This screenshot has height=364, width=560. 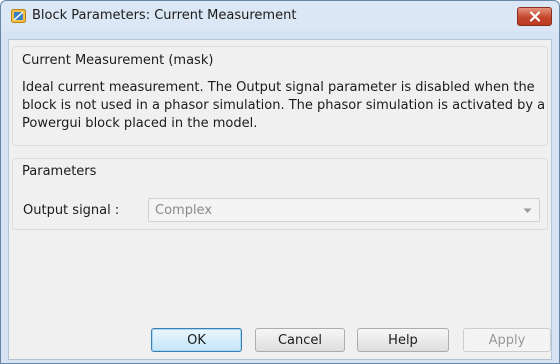 I want to click on simulink-block-icon, so click(x=18, y=16).